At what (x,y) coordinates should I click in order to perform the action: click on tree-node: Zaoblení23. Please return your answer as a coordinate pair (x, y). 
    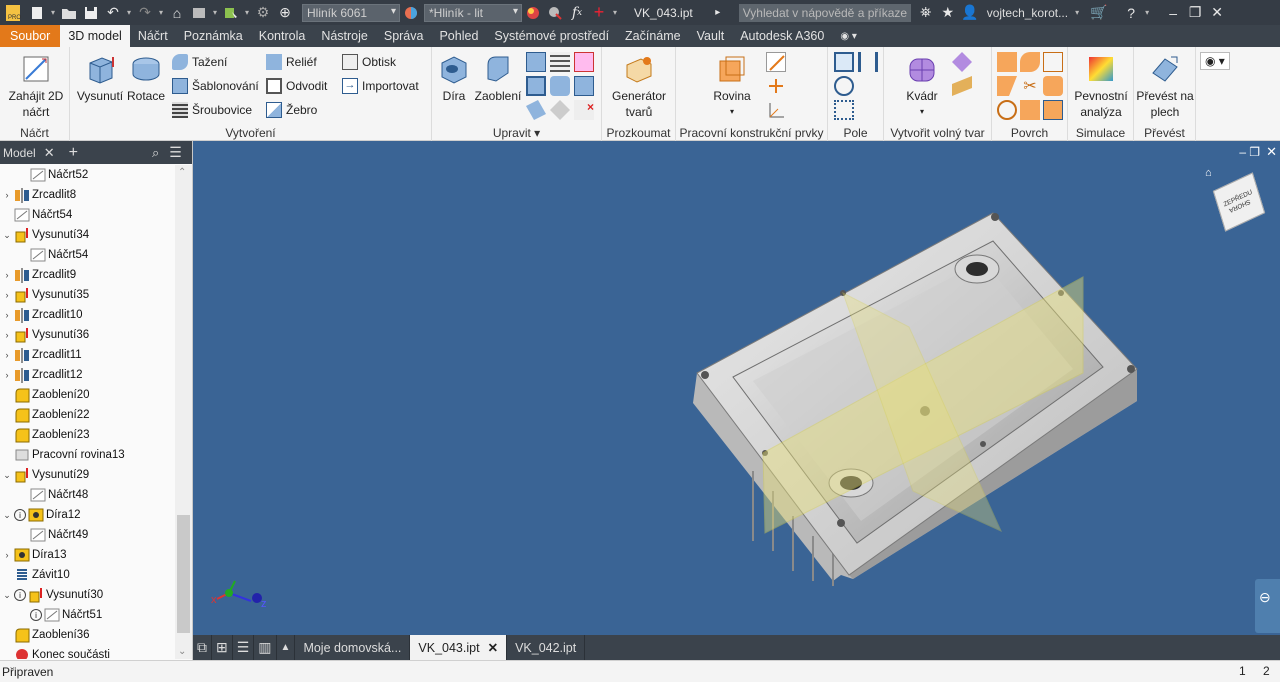
    Looking at the image, I should click on (46, 435).